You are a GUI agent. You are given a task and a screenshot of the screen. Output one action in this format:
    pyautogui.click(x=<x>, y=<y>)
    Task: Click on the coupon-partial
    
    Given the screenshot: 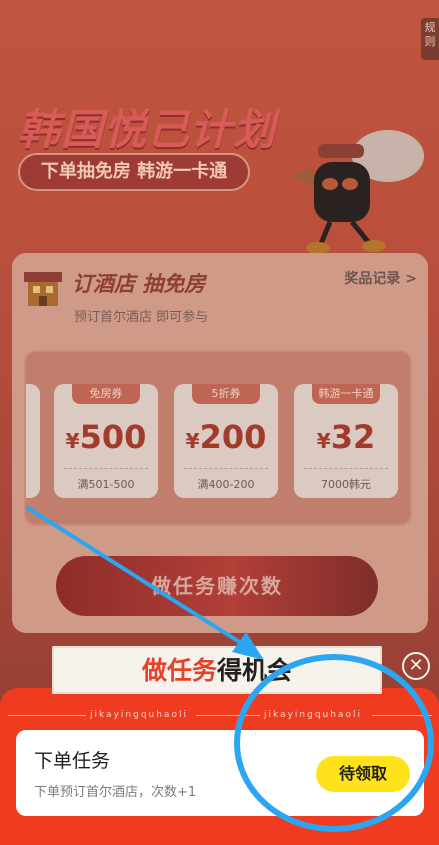 What is the action you would take?
    pyautogui.click(x=33, y=441)
    